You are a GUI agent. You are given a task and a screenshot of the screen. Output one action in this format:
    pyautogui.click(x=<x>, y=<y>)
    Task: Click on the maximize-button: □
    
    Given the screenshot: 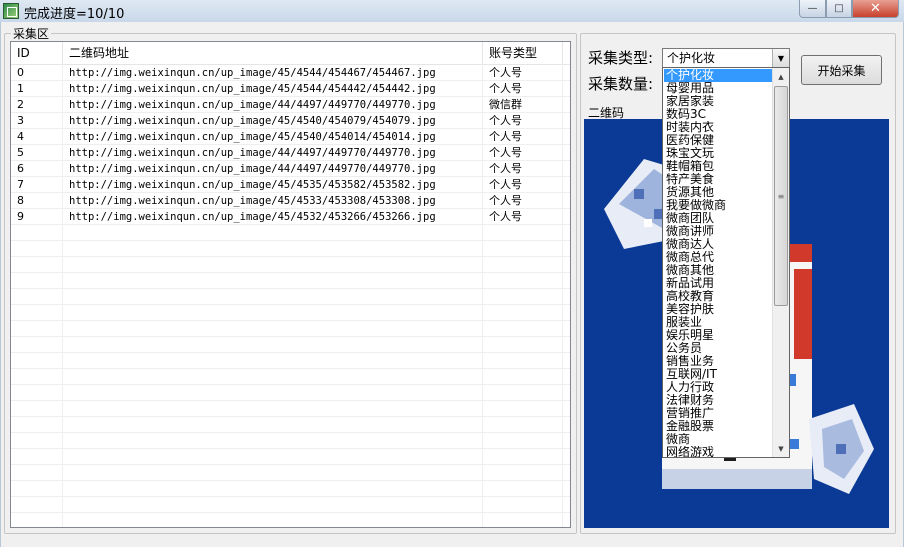 What is the action you would take?
    pyautogui.click(x=839, y=9)
    